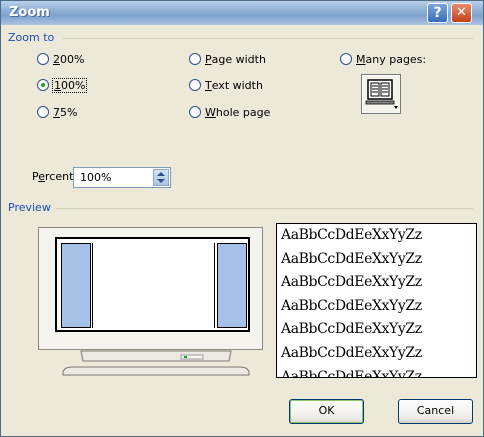 The height and width of the screenshot is (437, 484). I want to click on zoom-to-divider, so click(268, 38).